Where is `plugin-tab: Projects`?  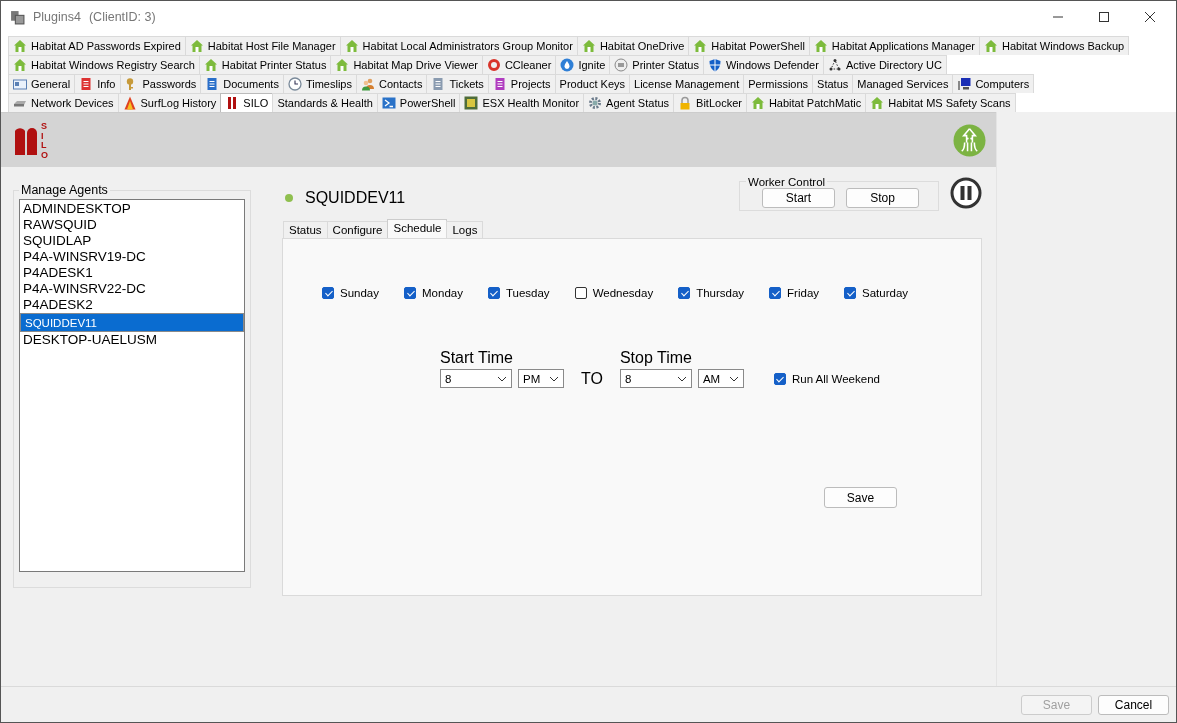 plugin-tab: Projects is located at coordinates (521, 83).